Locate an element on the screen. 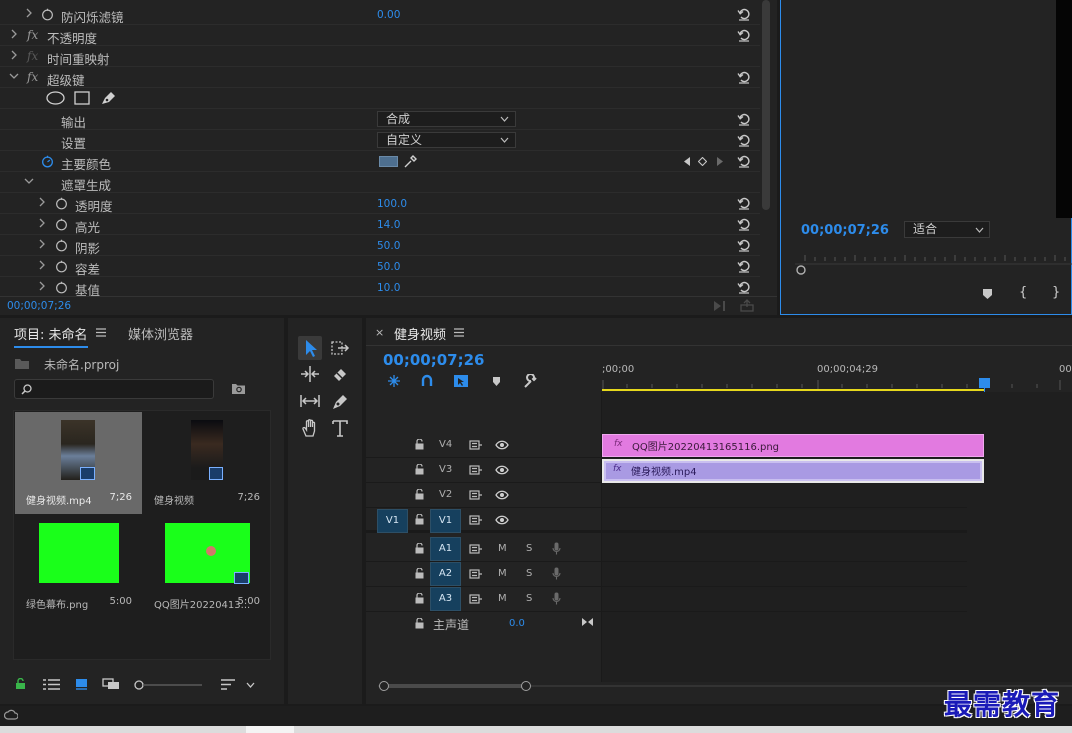 The width and height of the screenshot is (1072, 733). go-to-edit-icon is located at coordinates (587, 622).